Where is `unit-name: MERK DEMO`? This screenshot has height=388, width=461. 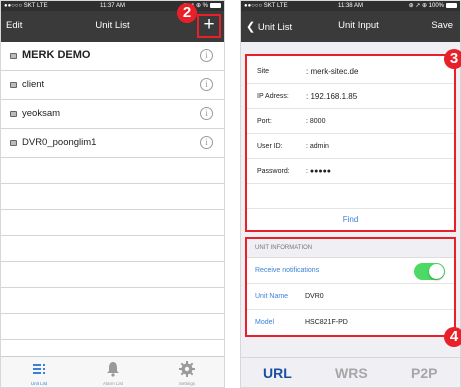
unit-name: MERK DEMO is located at coordinates (56, 55).